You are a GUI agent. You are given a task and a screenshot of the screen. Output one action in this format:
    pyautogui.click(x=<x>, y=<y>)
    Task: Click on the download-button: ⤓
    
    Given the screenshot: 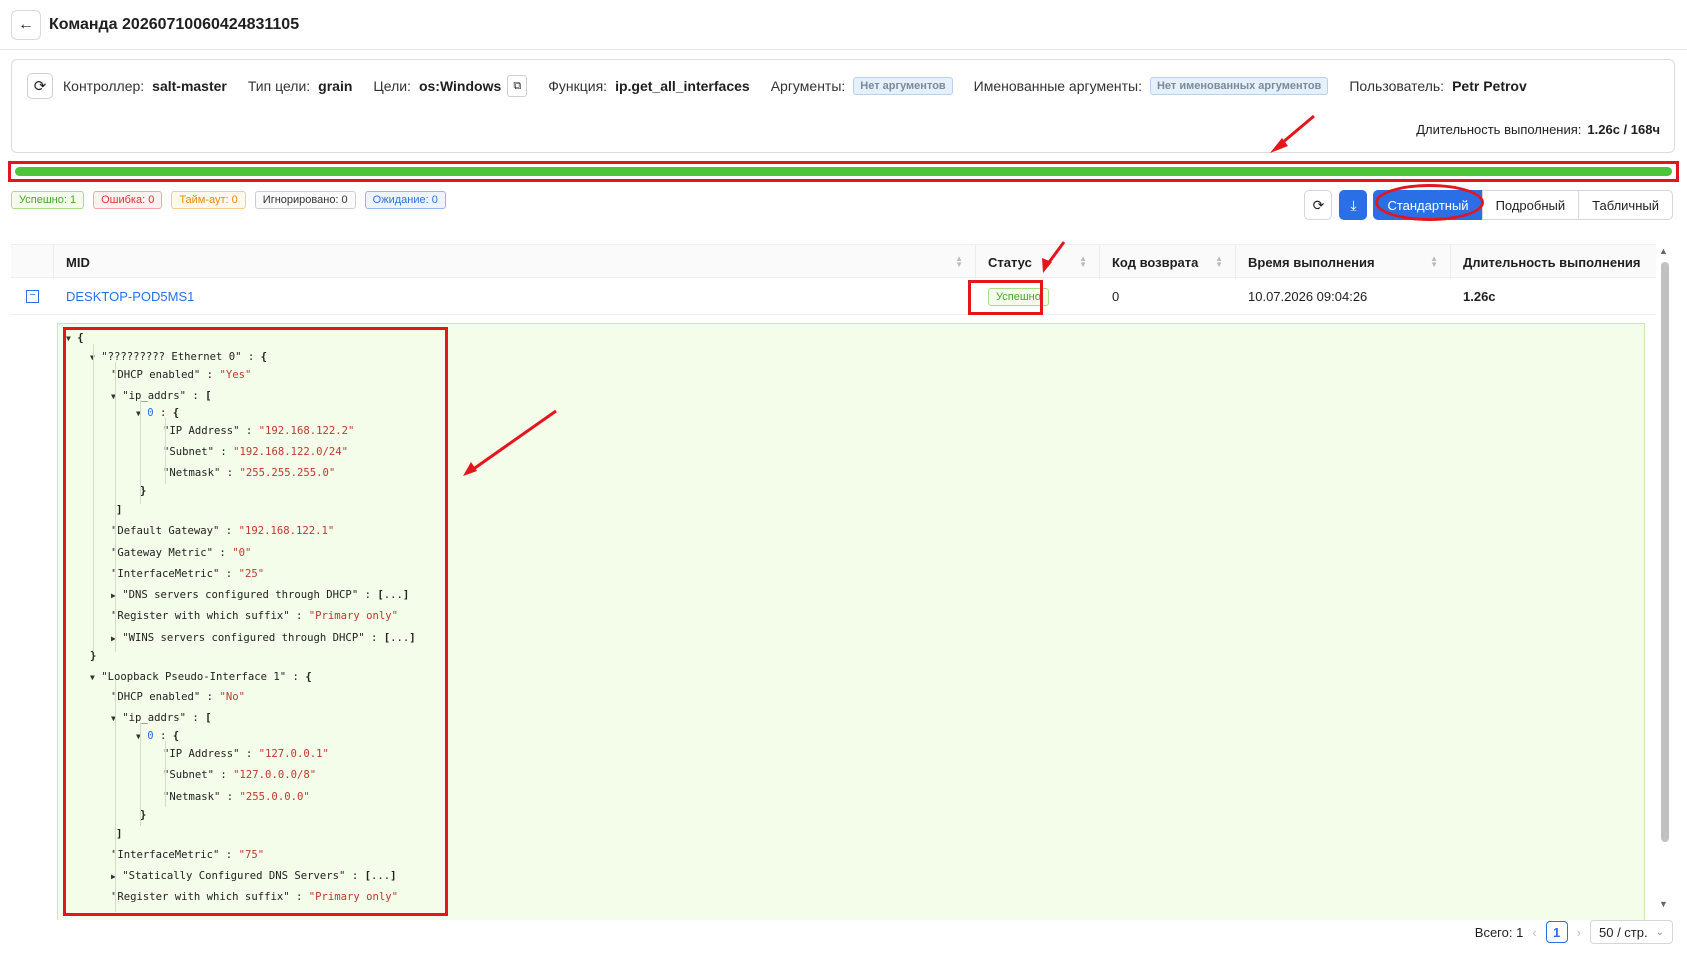 What is the action you would take?
    pyautogui.click(x=1353, y=205)
    